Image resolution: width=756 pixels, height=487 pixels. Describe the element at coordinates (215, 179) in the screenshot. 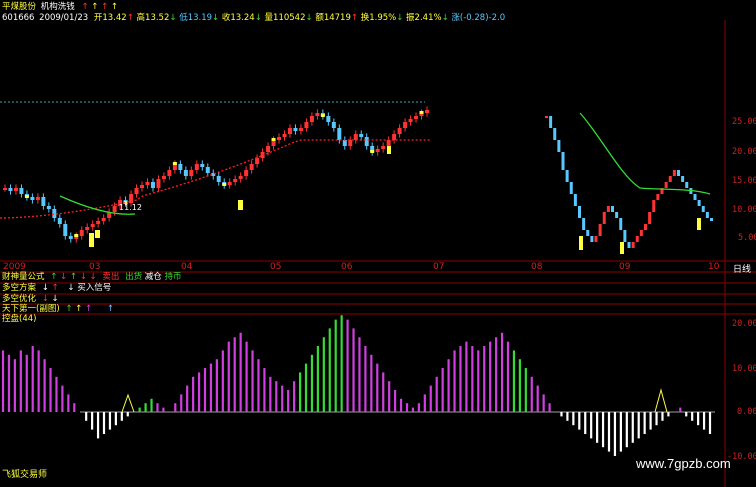

I see `trend-dotted-line` at that location.